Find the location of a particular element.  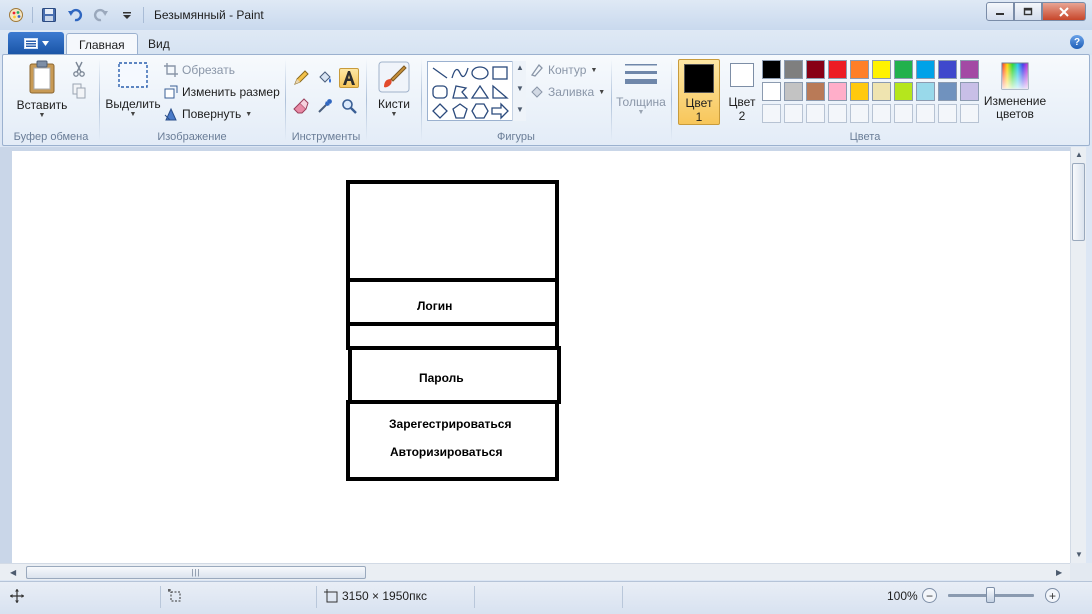

oval-shape-icon is located at coordinates (480, 73).